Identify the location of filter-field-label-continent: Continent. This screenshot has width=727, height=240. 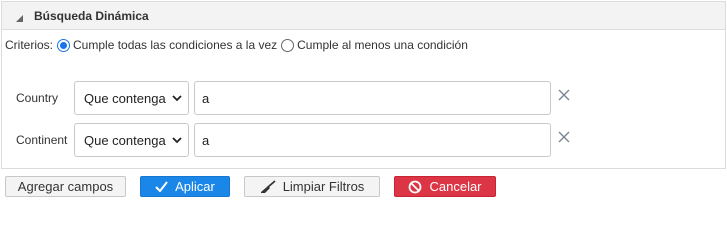
(42, 140).